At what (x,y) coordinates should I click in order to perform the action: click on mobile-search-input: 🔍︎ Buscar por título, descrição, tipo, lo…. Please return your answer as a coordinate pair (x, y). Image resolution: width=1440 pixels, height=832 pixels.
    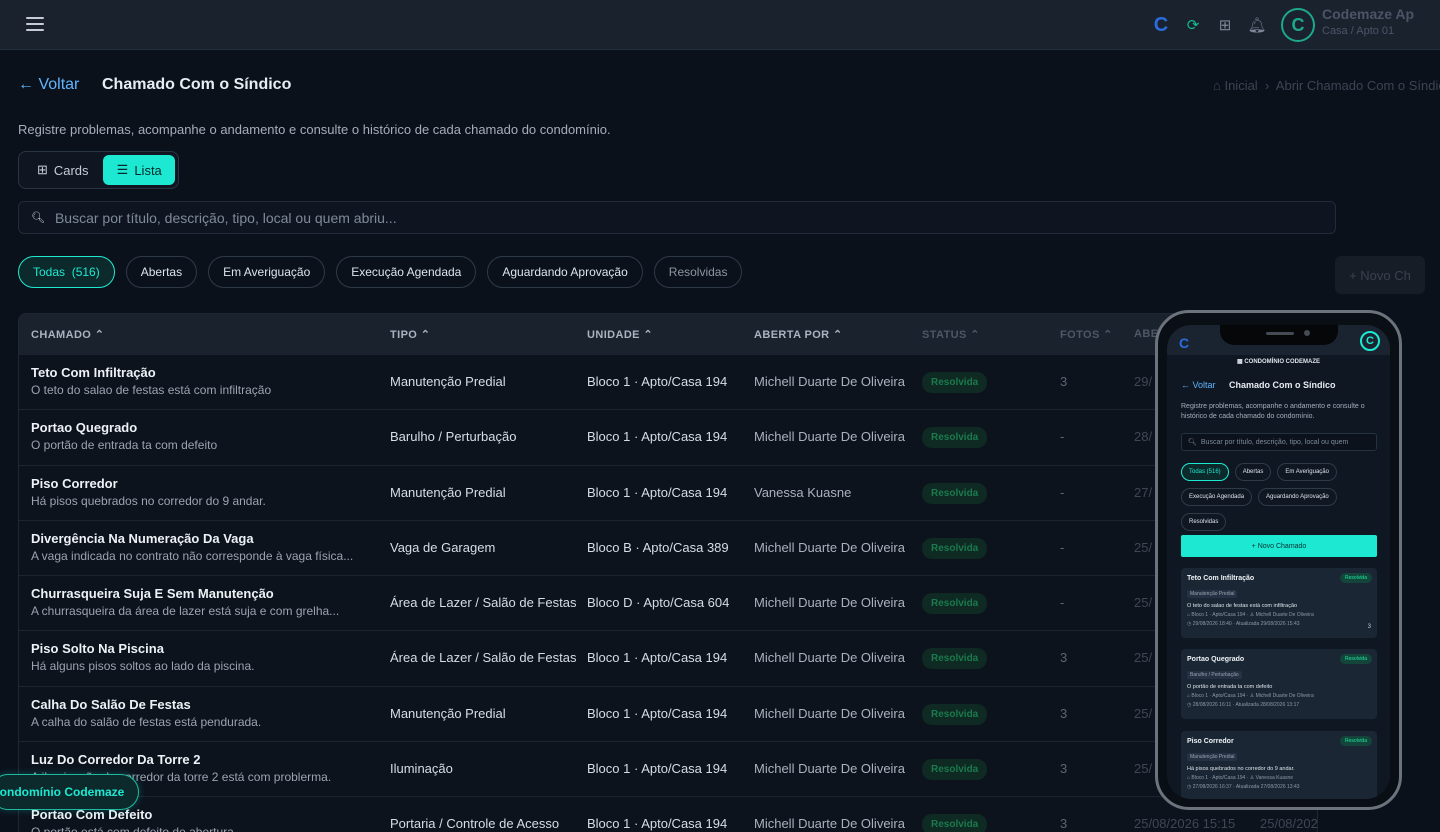
    Looking at the image, I should click on (1279, 442).